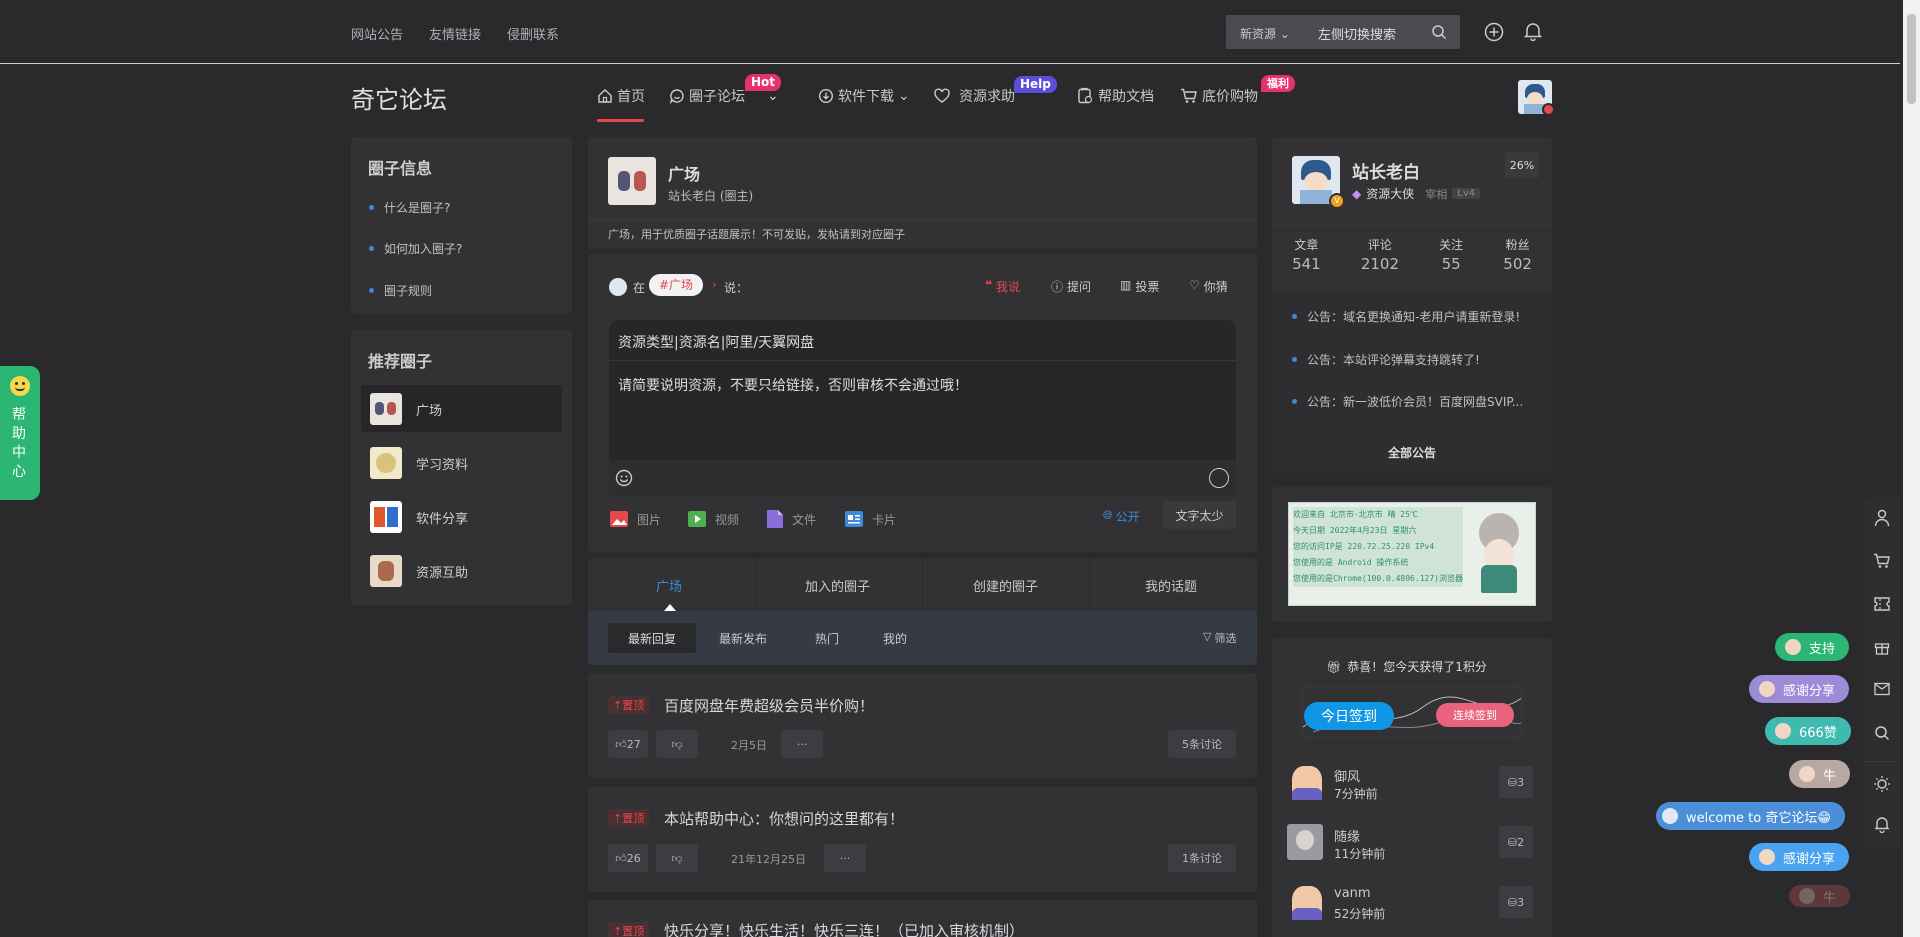 The image size is (1920, 937). Describe the element at coordinates (669, 585) in the screenshot. I see `tab-plaza: 广场` at that location.